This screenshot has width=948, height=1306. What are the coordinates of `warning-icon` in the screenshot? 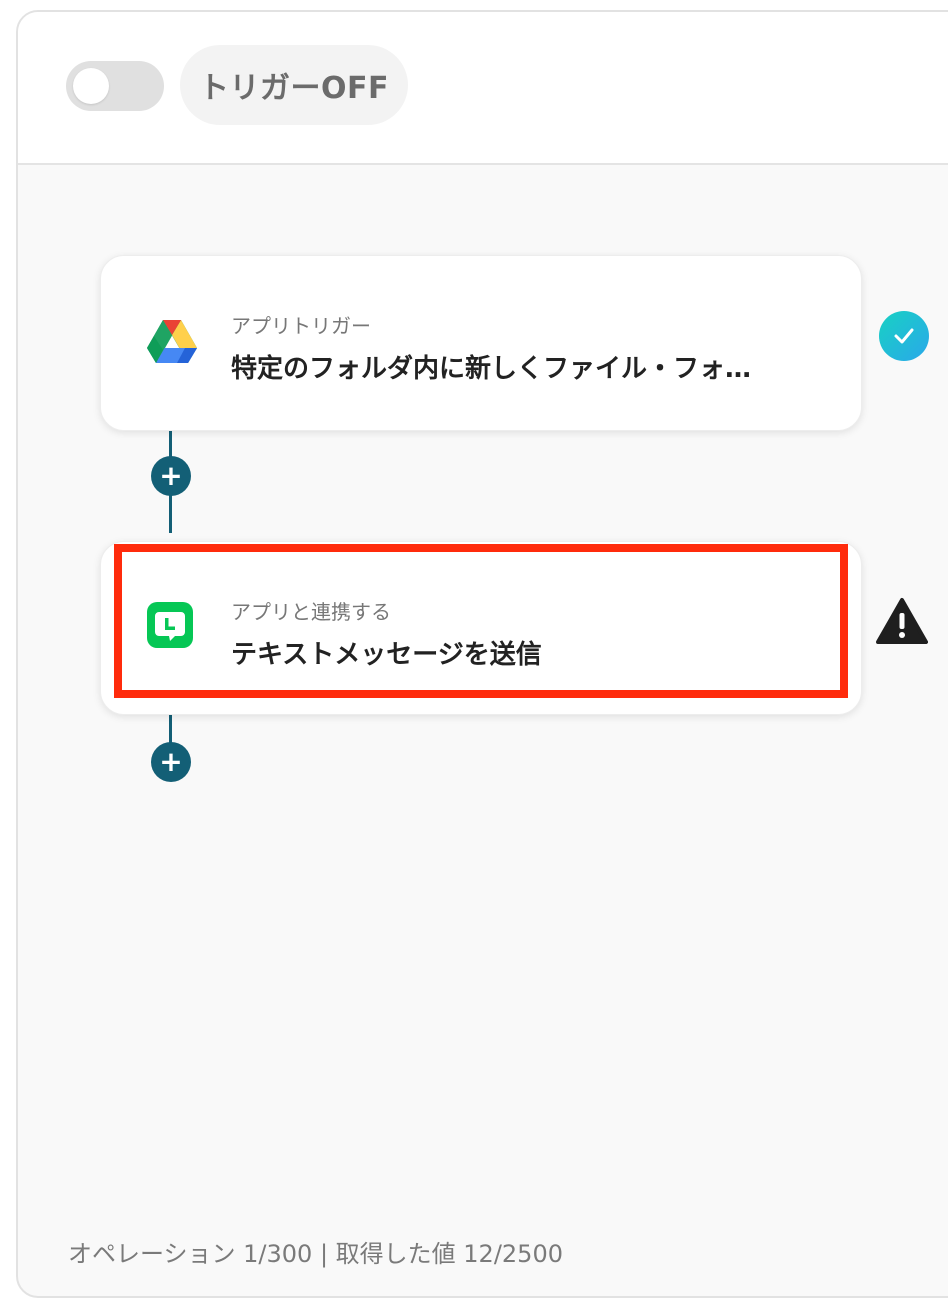 It's located at (902, 621).